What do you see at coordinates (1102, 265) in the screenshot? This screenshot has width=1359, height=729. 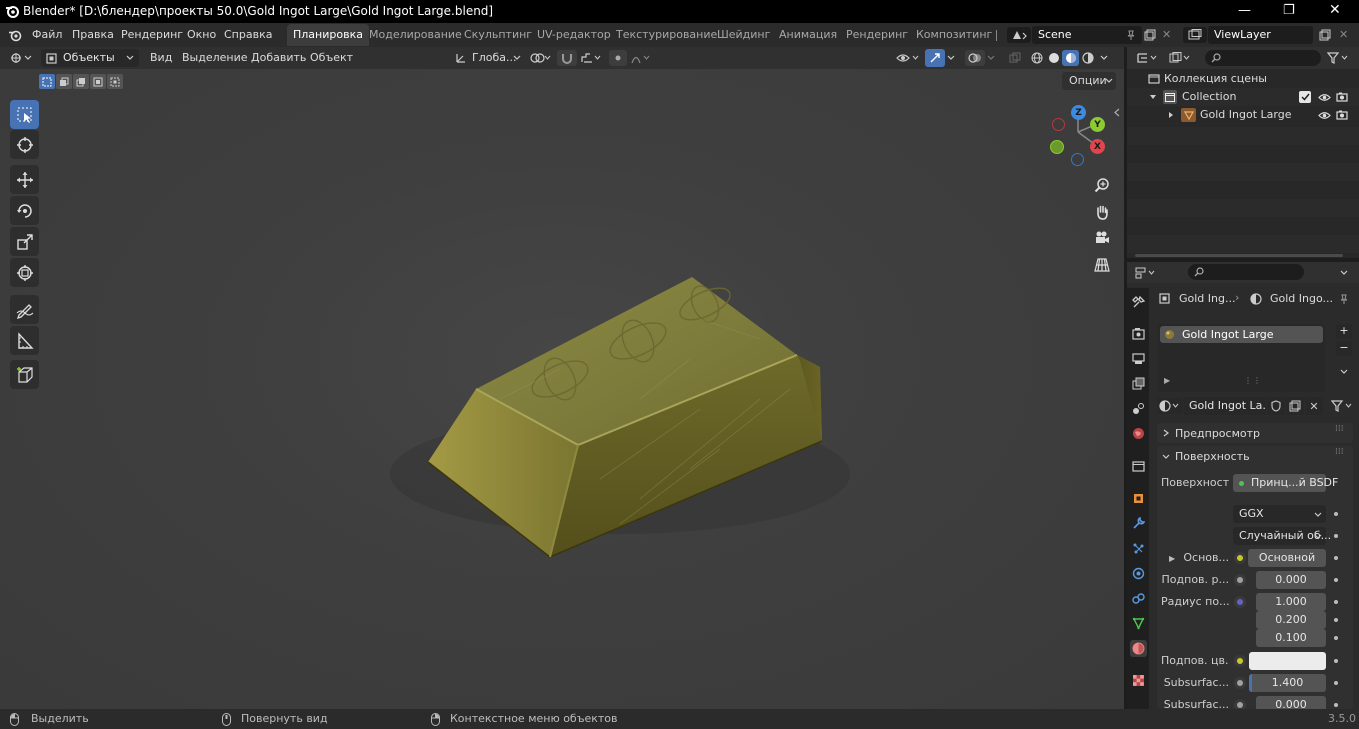 I see `perspective-grid-icon` at bounding box center [1102, 265].